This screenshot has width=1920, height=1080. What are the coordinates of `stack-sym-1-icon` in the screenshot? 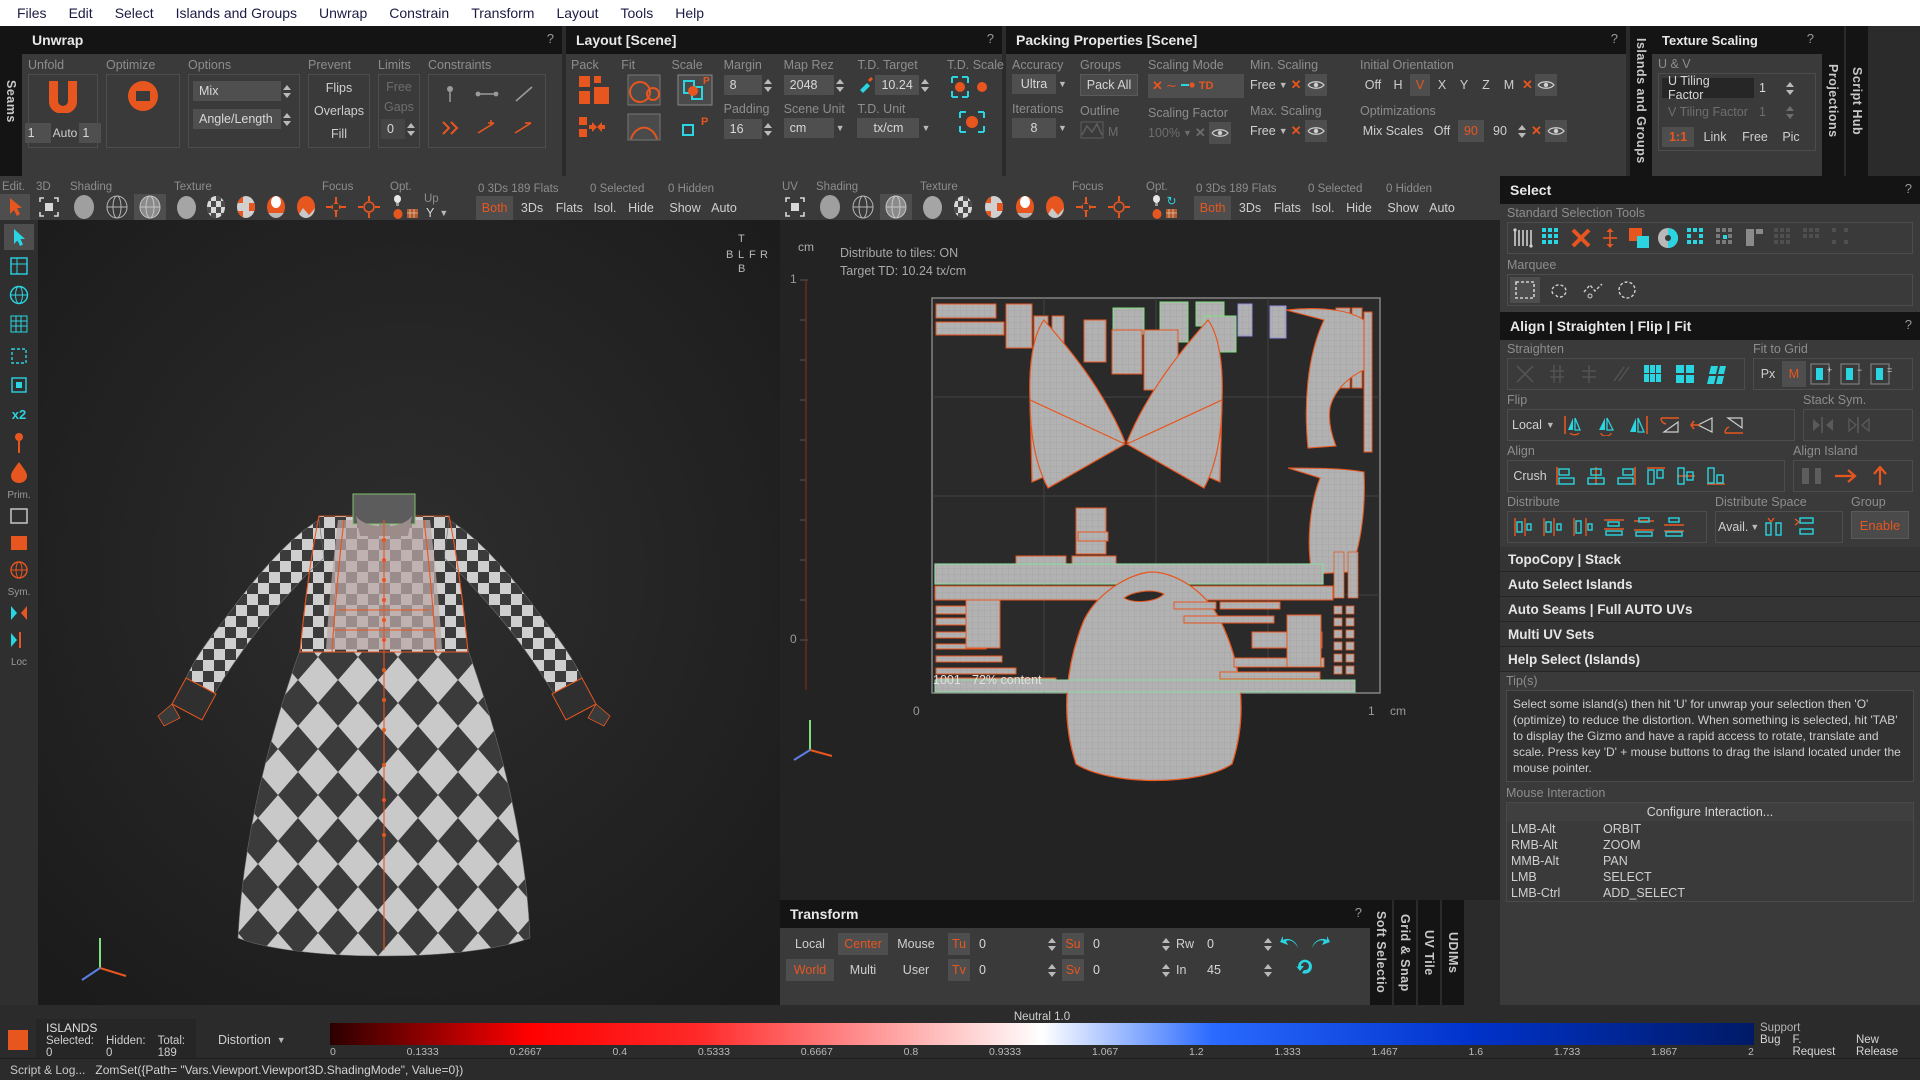 It's located at (1823, 425).